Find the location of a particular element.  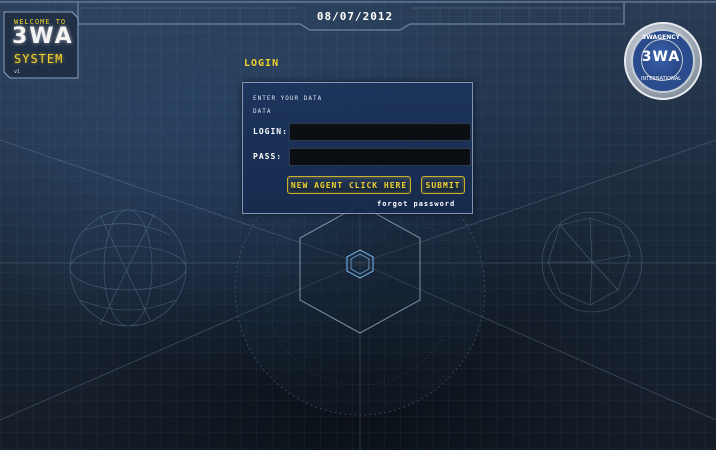

forgot-password-link: forgot password is located at coordinates (416, 204).